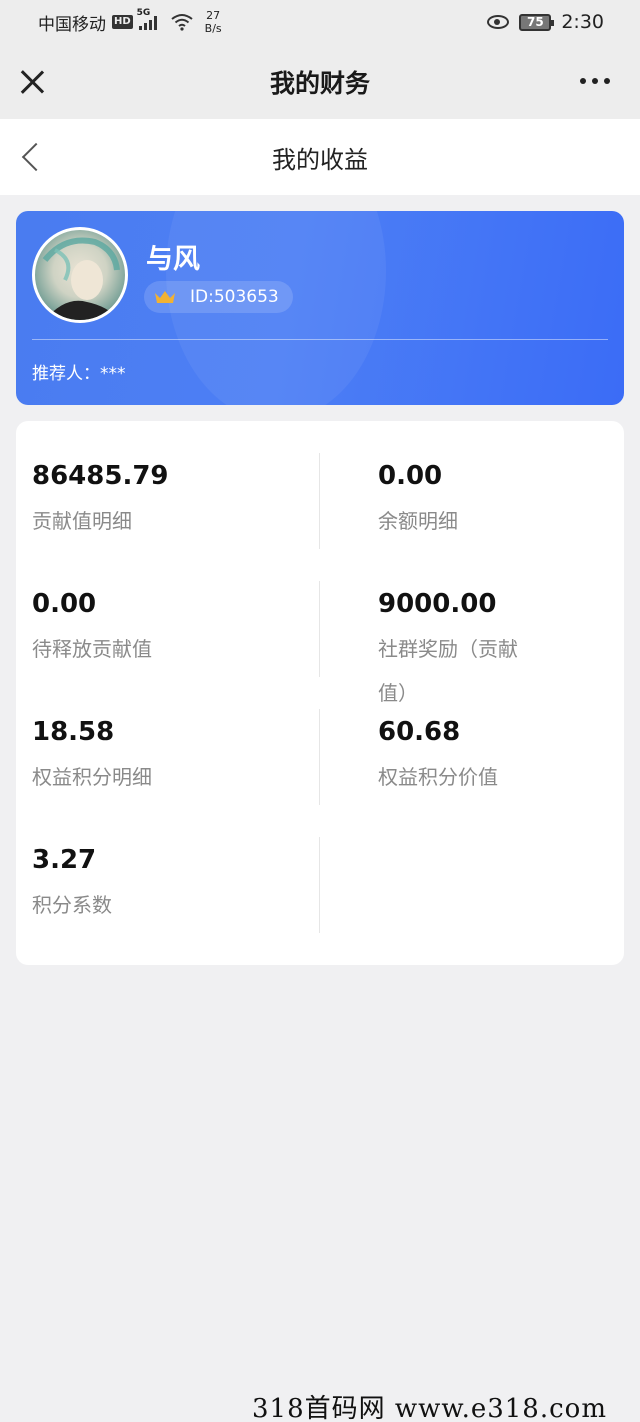 This screenshot has width=640, height=1422. What do you see at coordinates (398, 693) in the screenshot?
I see `stat-label-line2: 值）` at bounding box center [398, 693].